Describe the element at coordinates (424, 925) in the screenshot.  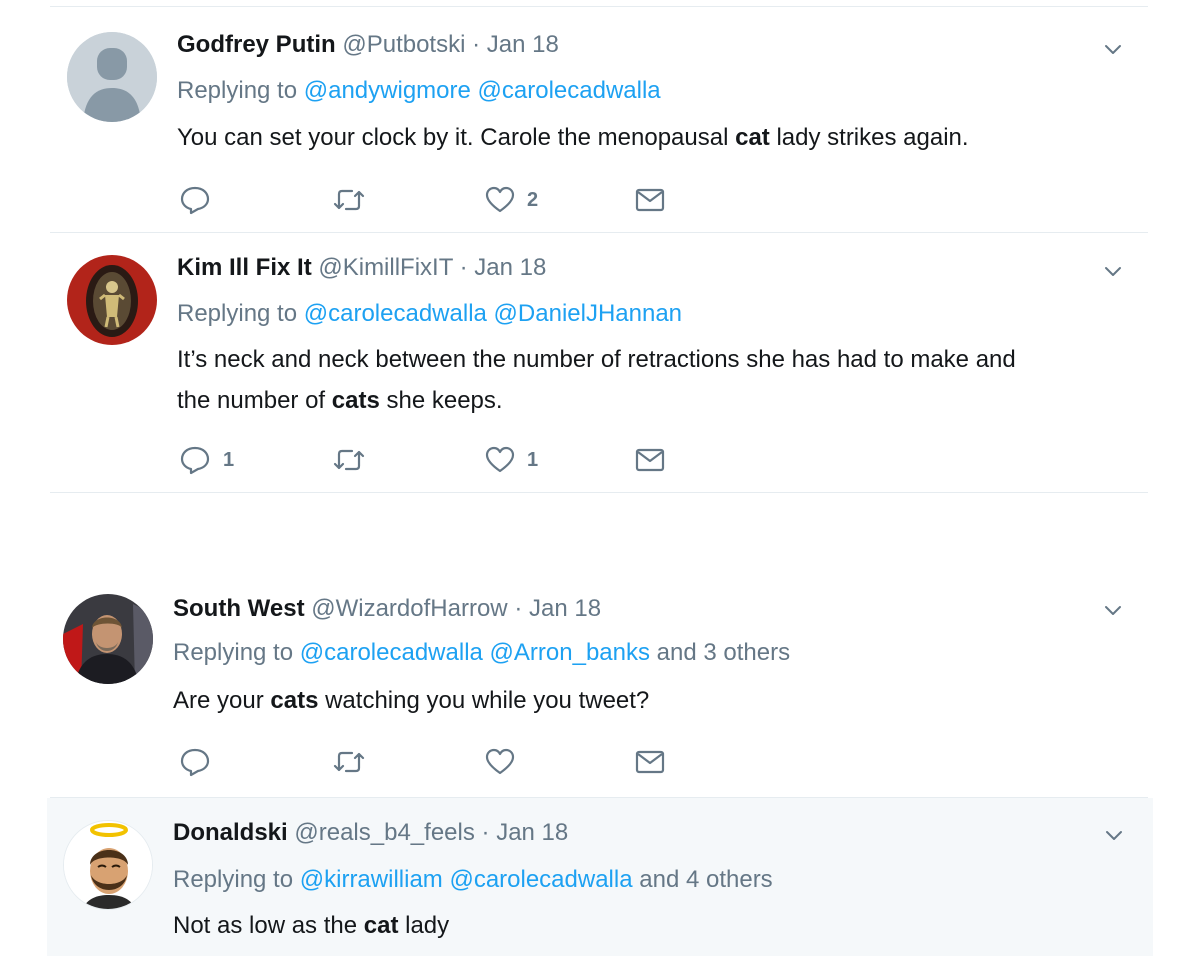
I see `tweet-text-part: lady` at that location.